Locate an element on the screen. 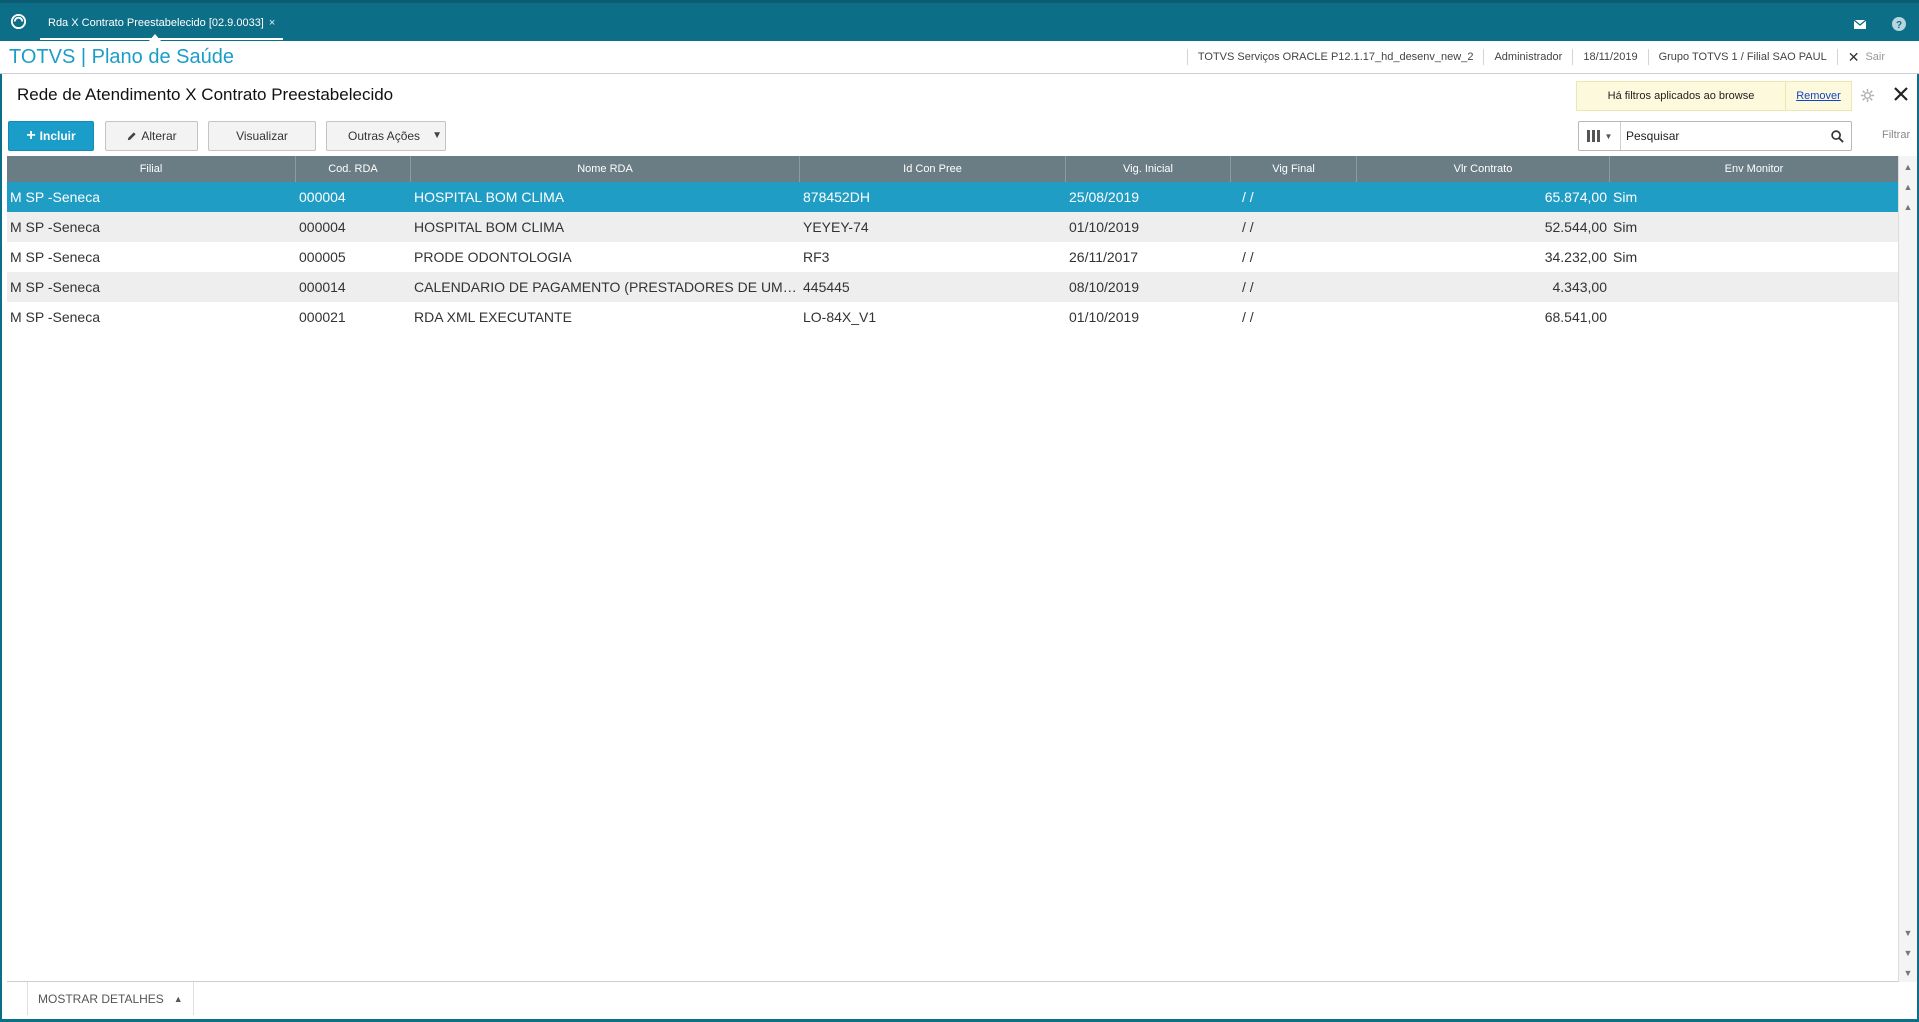 The width and height of the screenshot is (1919, 1022). cell-id-con-pree: RF3 is located at coordinates (816, 257).